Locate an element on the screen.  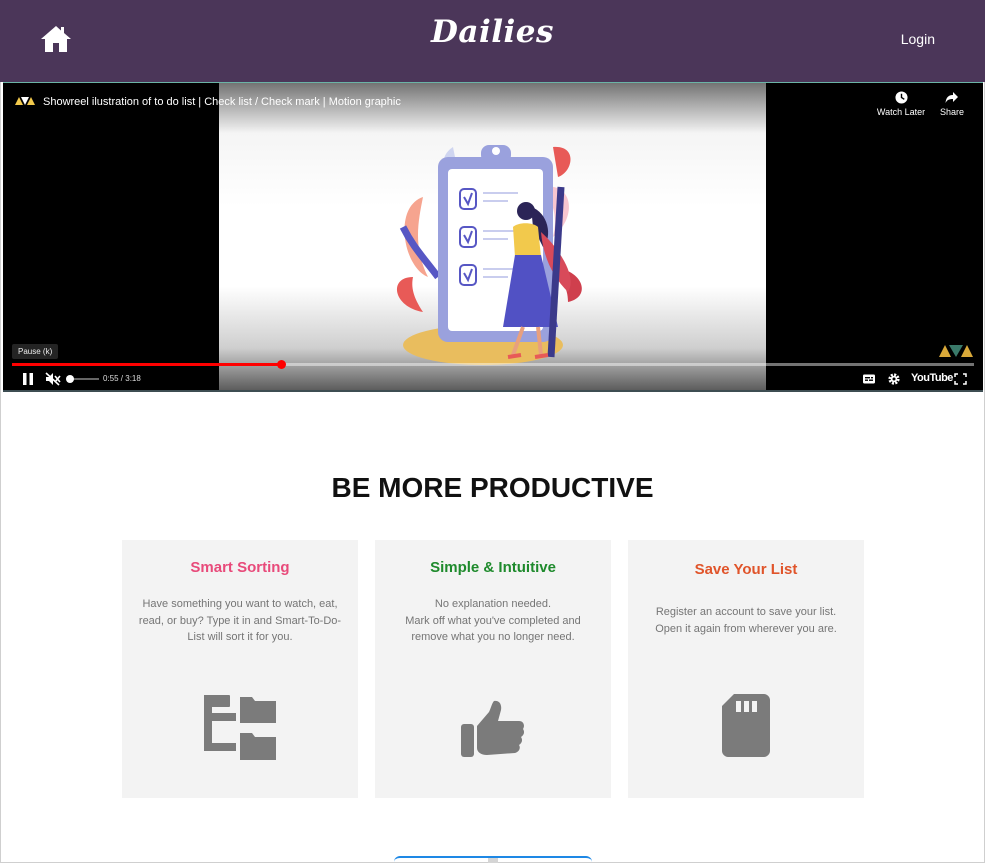
subtitles-icon is located at coordinates (869, 379).